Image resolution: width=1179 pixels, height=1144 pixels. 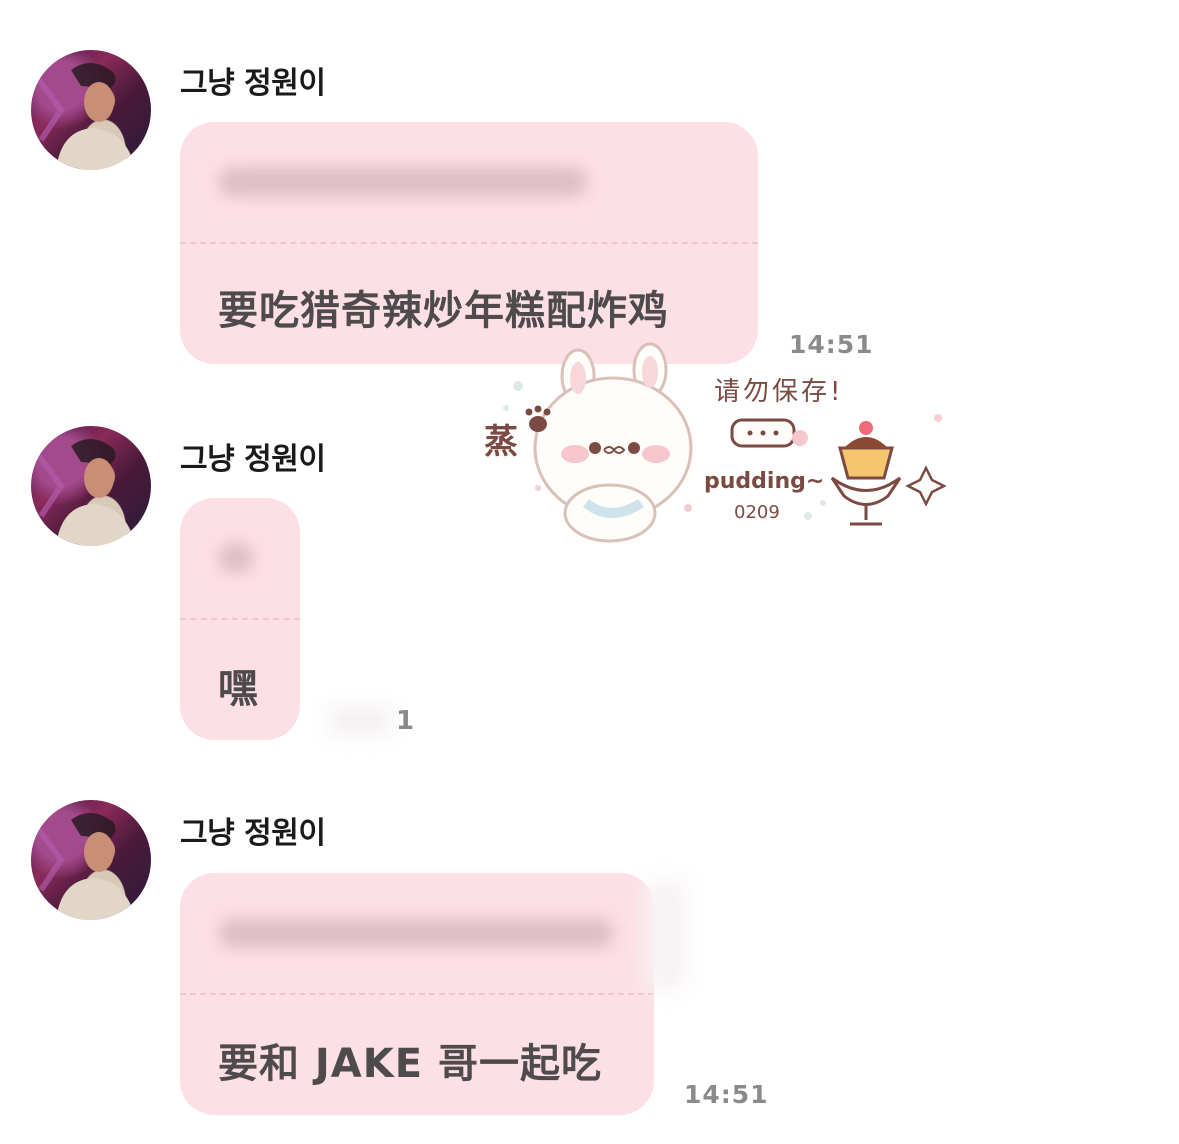 I want to click on sticker-side-char: 蒸, so click(x=501, y=442).